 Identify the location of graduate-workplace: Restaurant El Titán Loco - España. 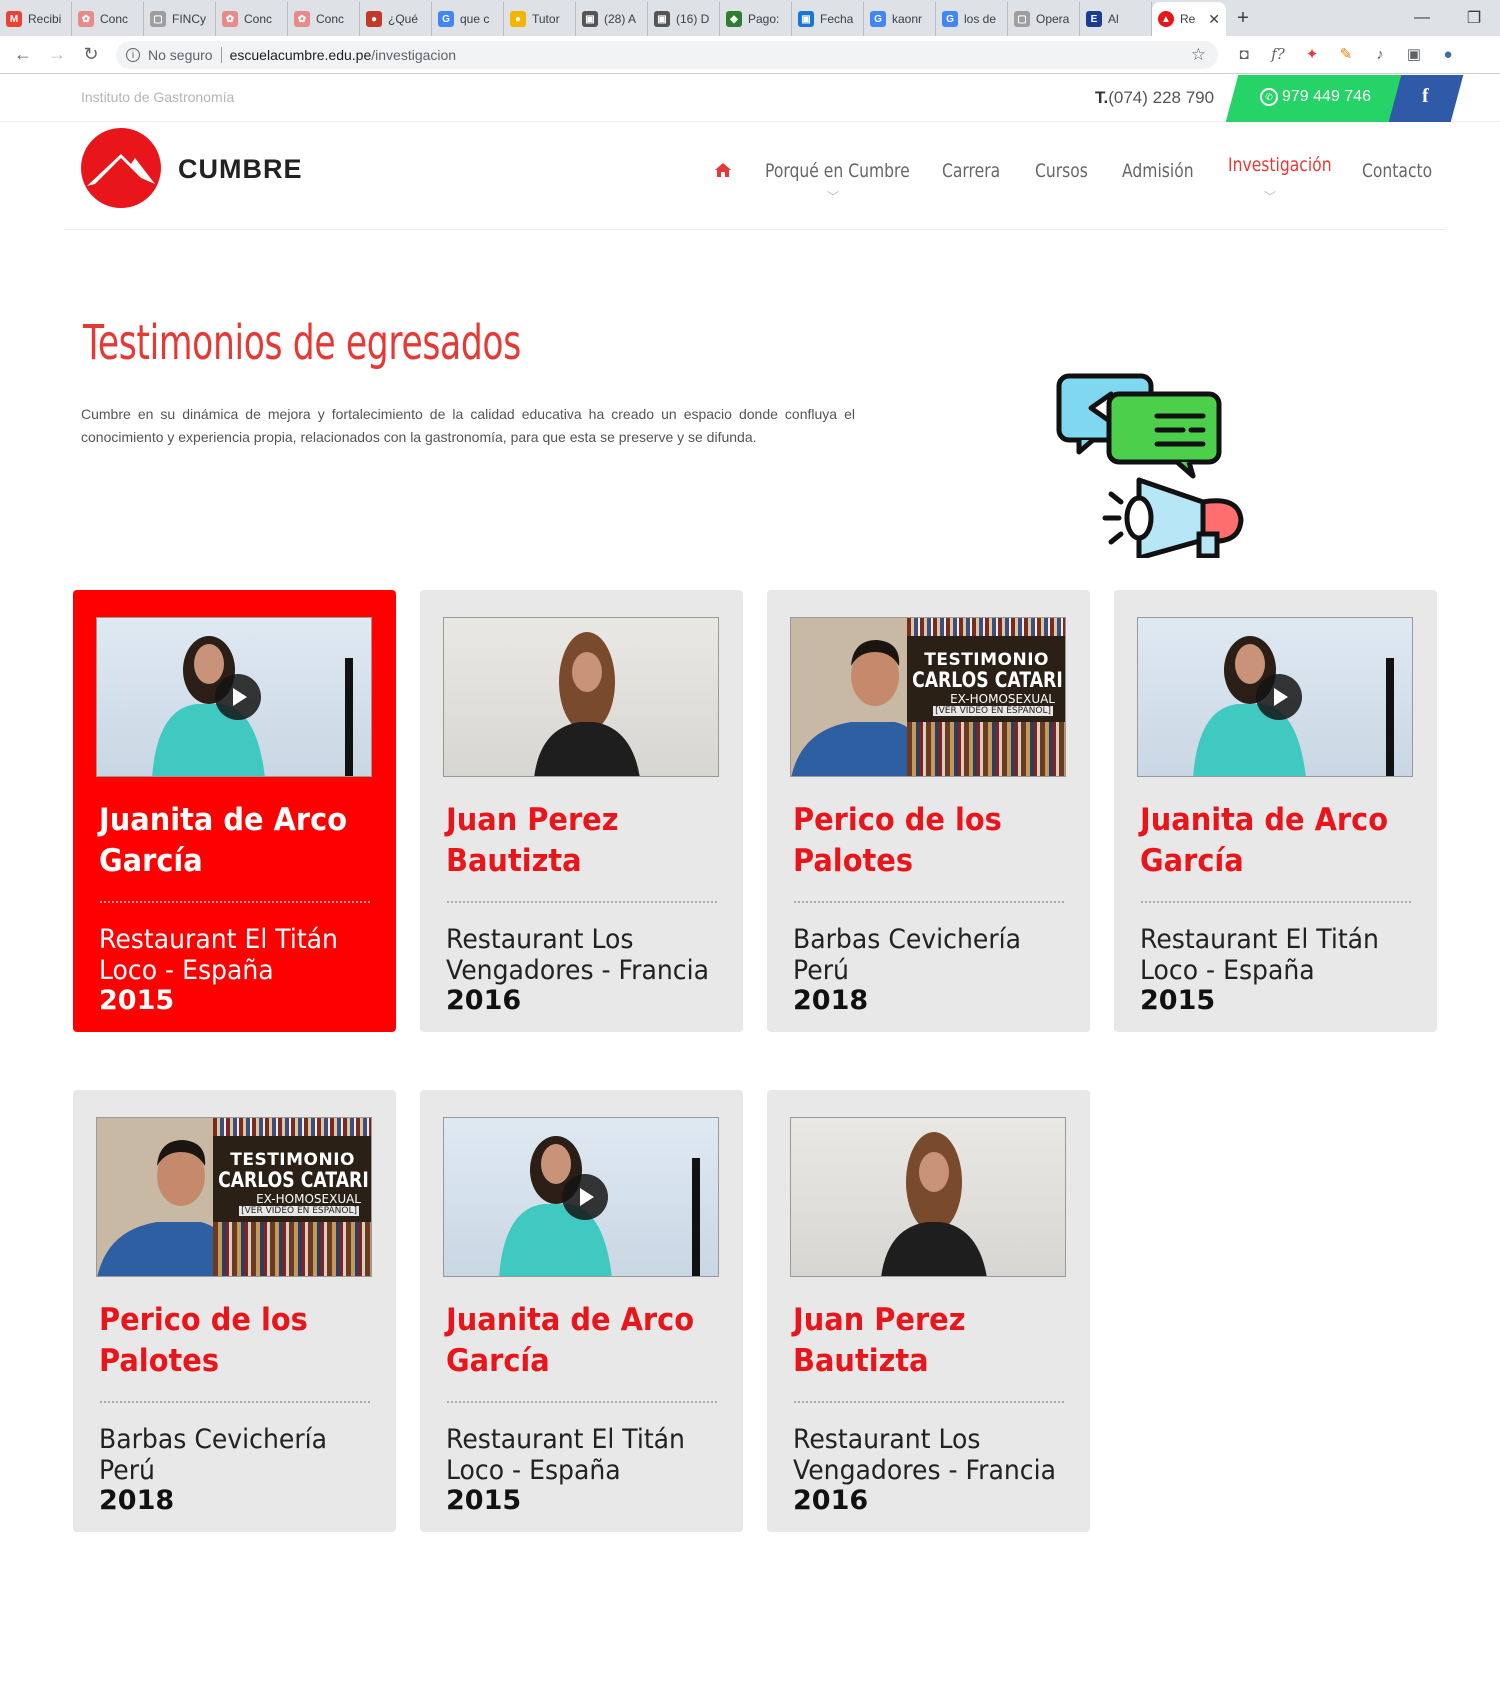
(1259, 955).